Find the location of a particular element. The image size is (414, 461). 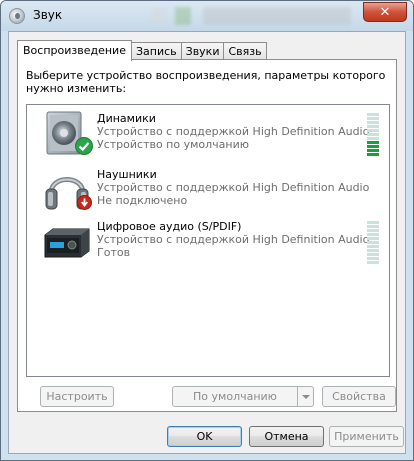

ok-button: OK is located at coordinates (204, 436).